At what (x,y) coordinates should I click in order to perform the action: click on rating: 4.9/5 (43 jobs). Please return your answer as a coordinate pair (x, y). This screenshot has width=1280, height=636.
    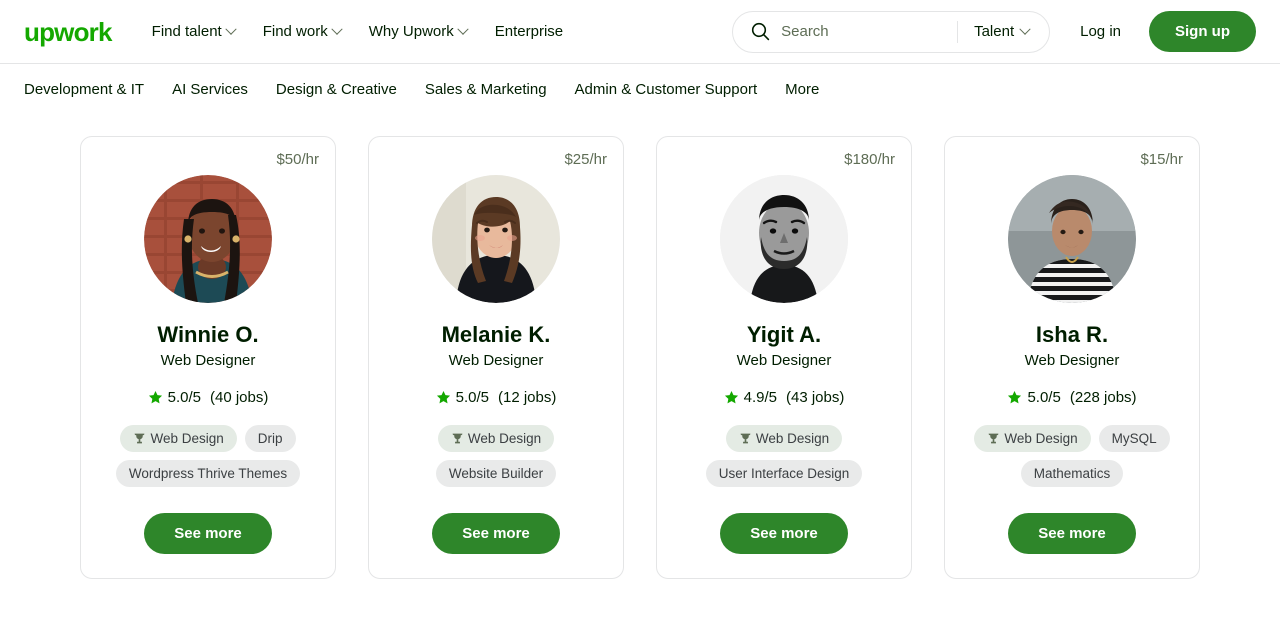
    Looking at the image, I should click on (784, 398).